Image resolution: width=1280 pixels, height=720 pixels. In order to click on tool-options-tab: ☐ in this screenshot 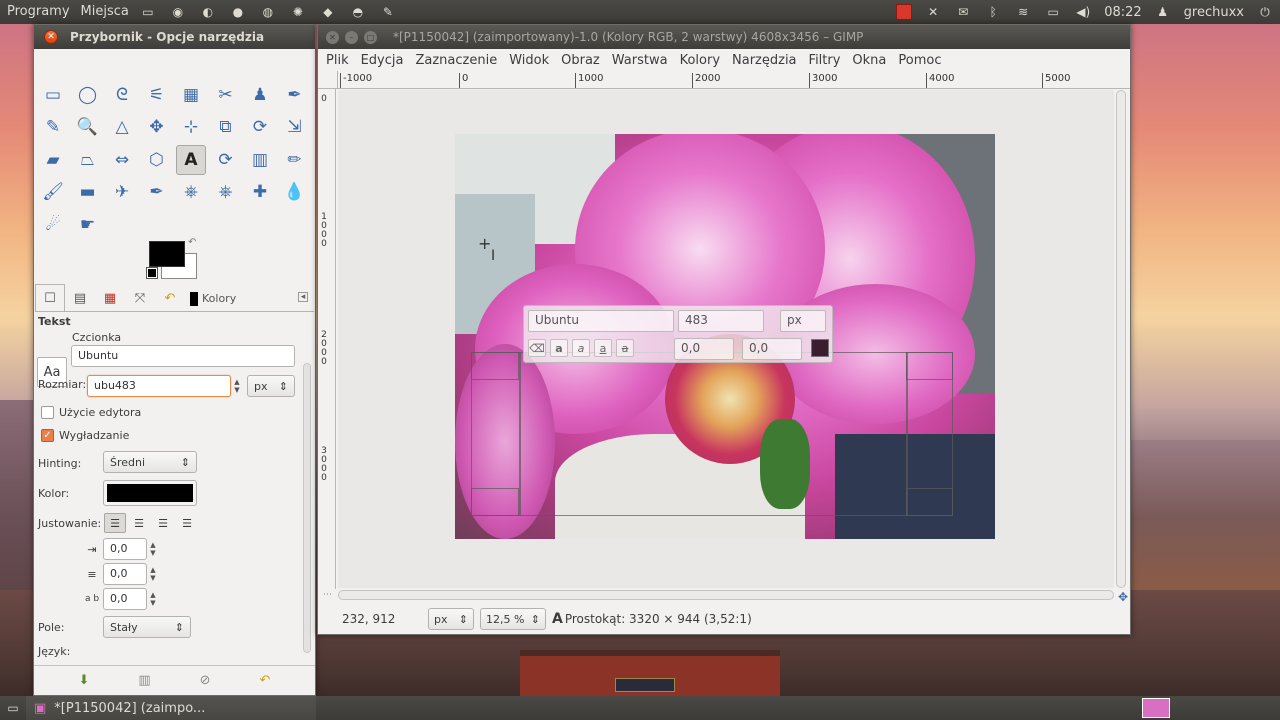, I will do `click(50, 297)`.